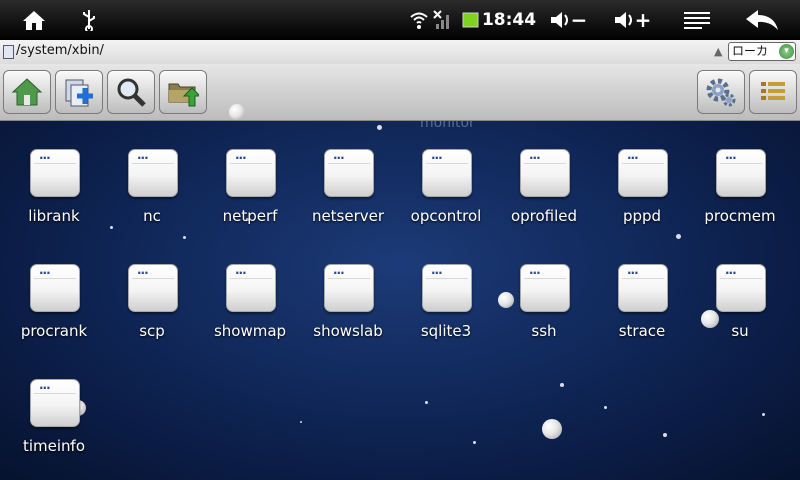 This screenshot has width=800, height=480. Describe the element at coordinates (471, 20) in the screenshot. I see `battery-icon` at that location.